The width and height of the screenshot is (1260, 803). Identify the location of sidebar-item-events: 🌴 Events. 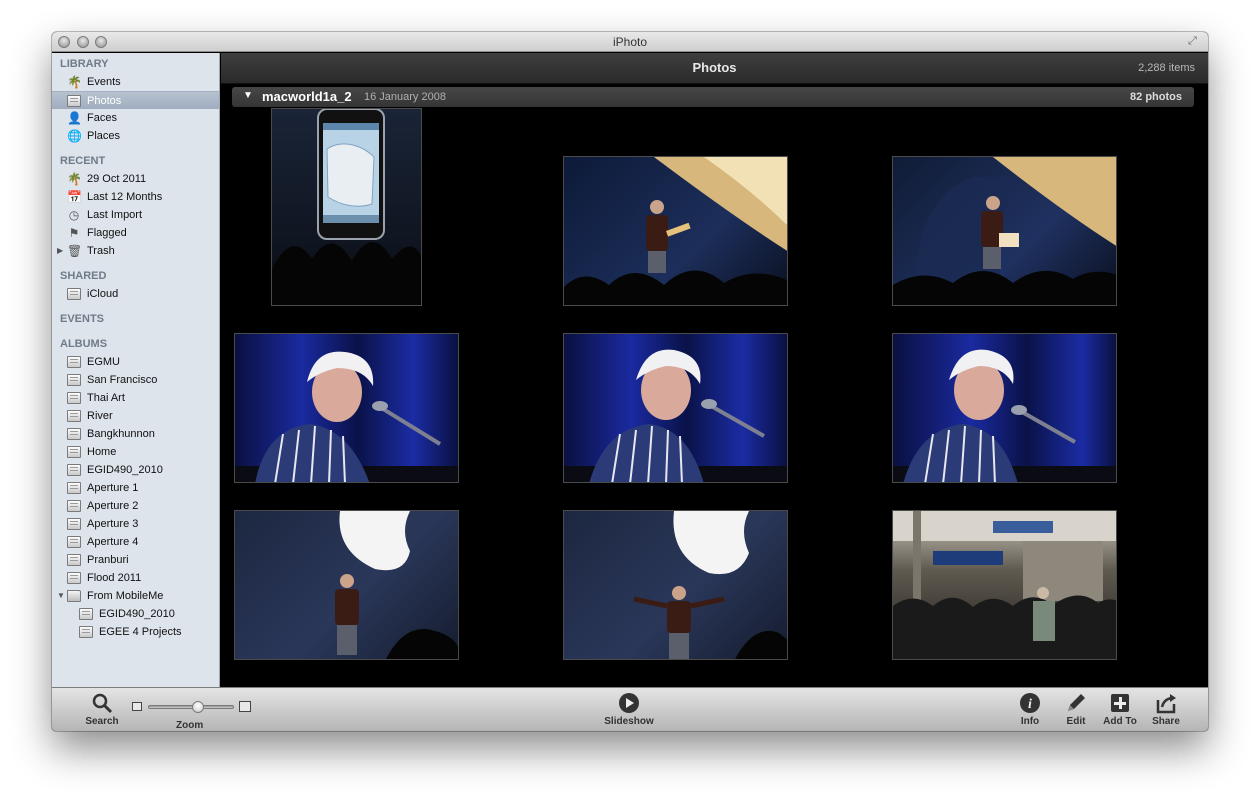
(135, 82).